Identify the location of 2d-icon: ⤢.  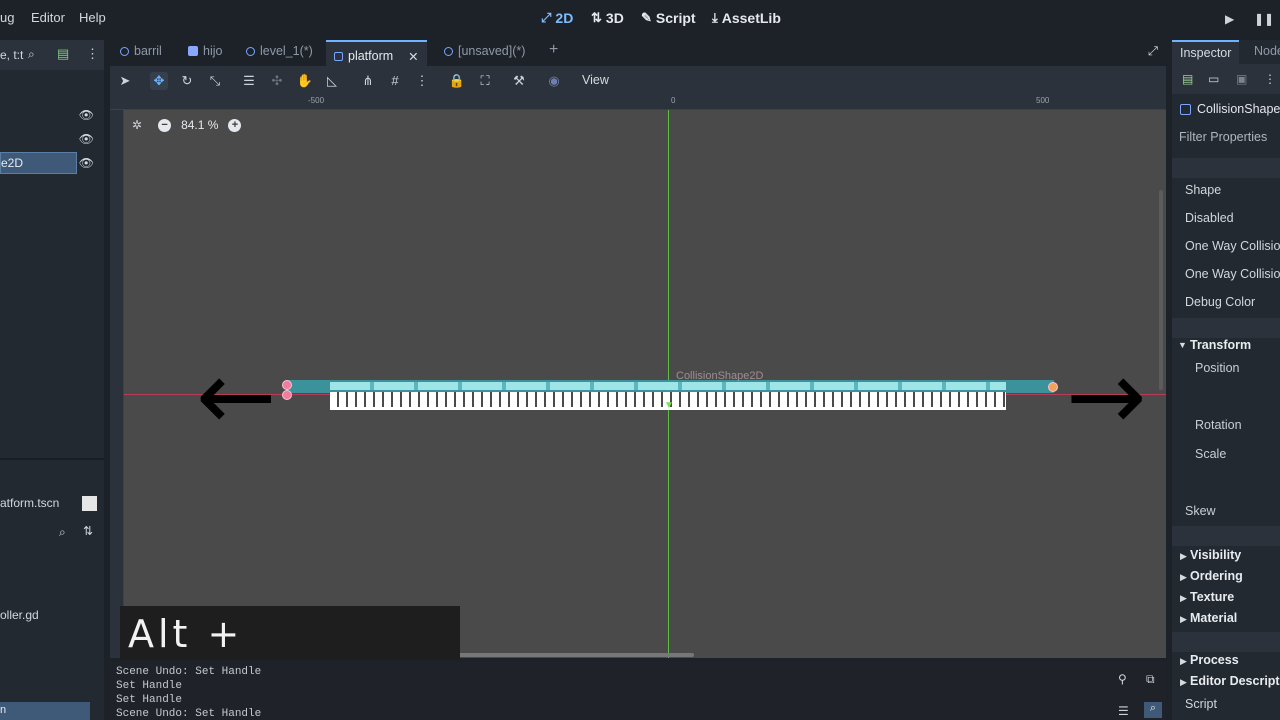
(546, 17).